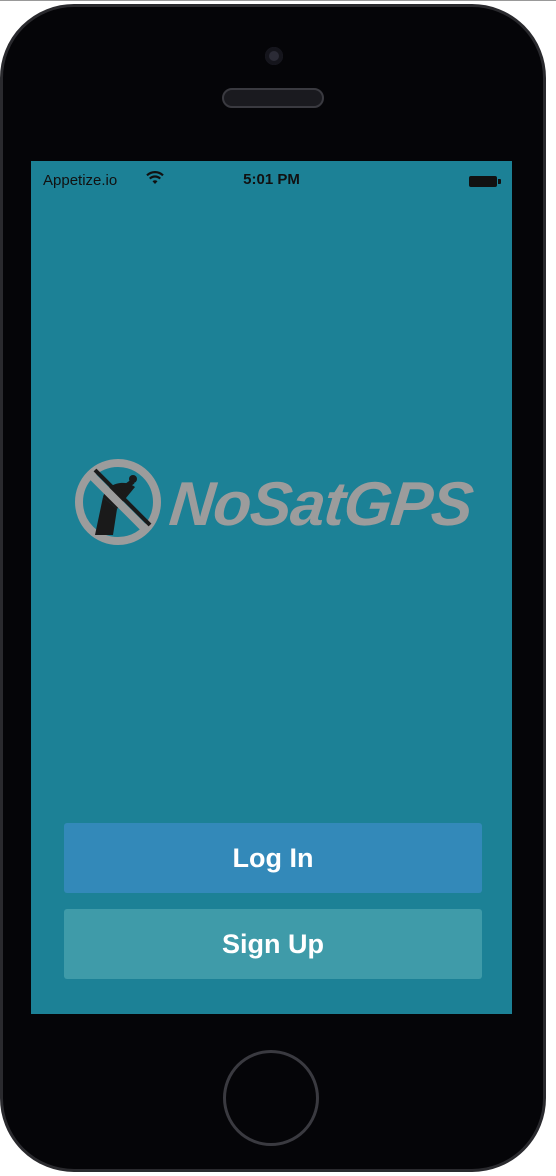 The height and width of the screenshot is (1176, 556). I want to click on home-button, so click(271, 1098).